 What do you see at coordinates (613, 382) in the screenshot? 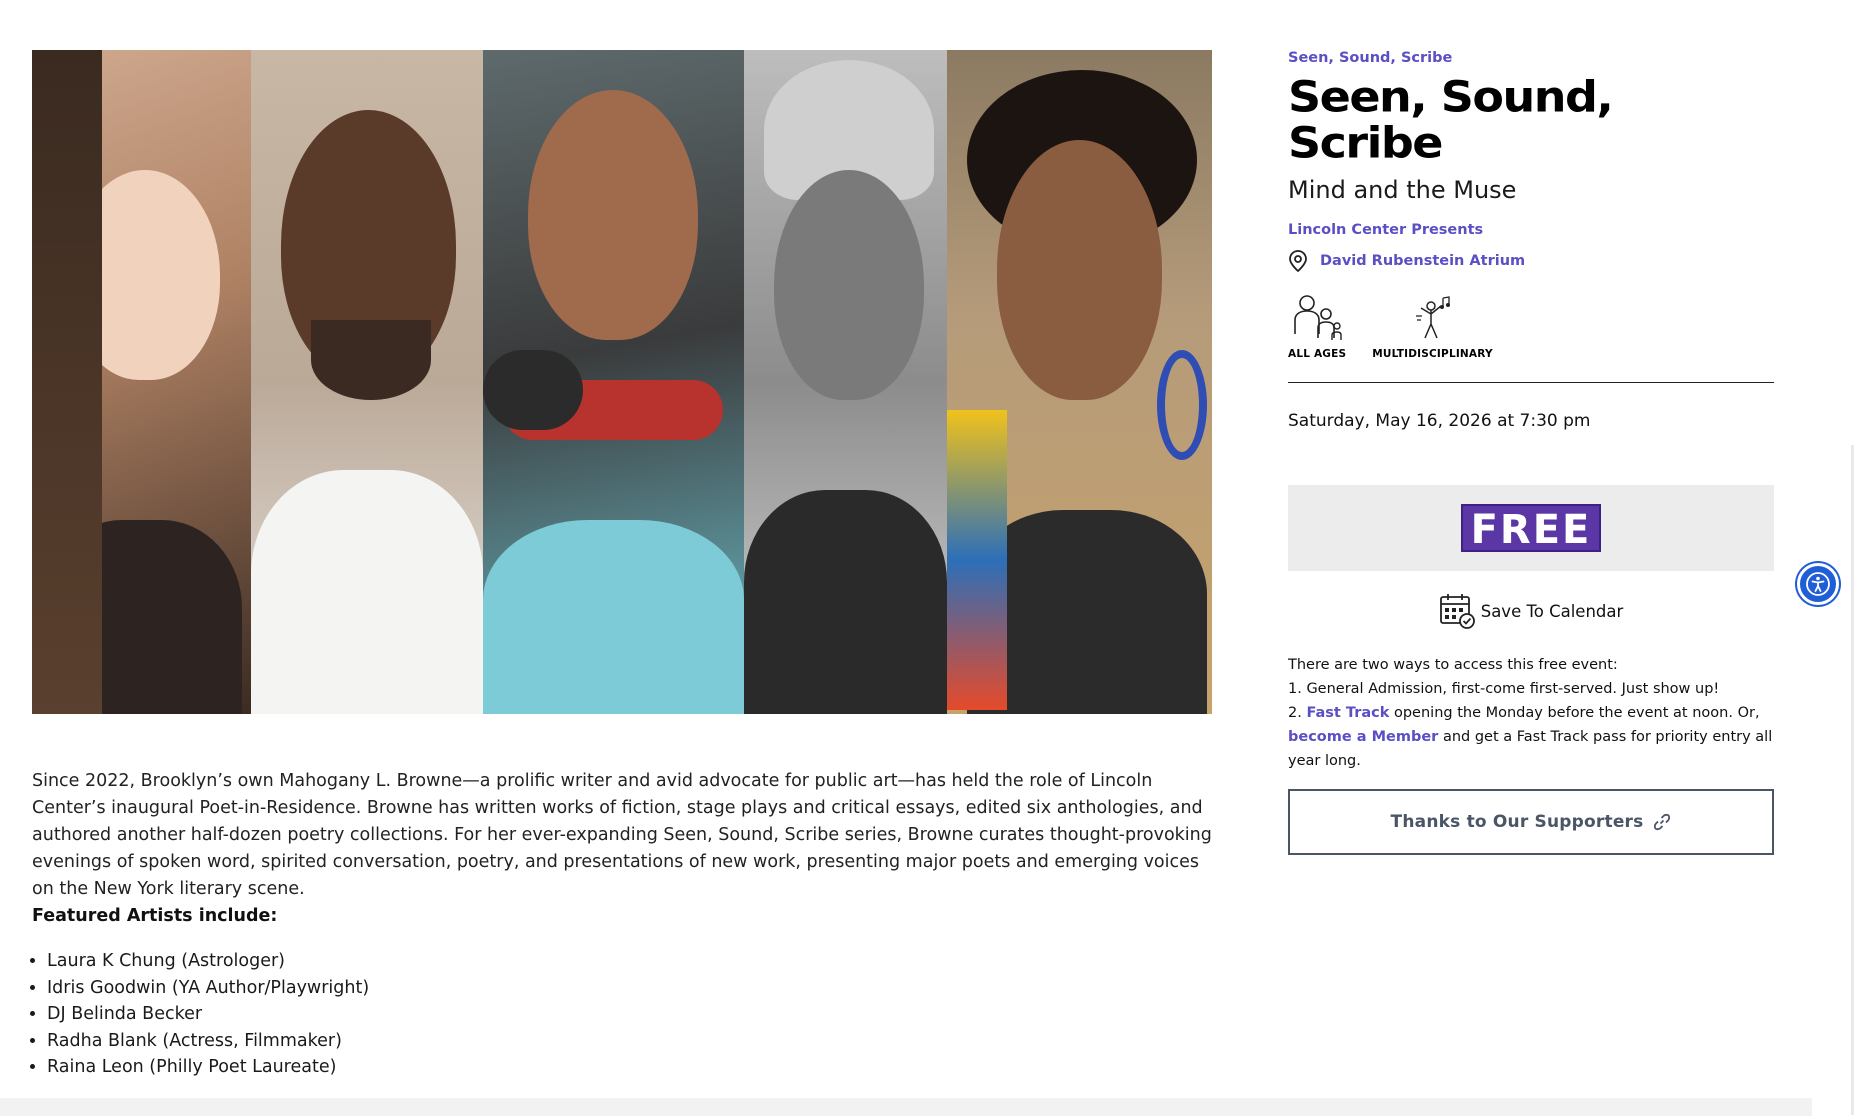
I see `portrait-dj-belinda-becker` at bounding box center [613, 382].